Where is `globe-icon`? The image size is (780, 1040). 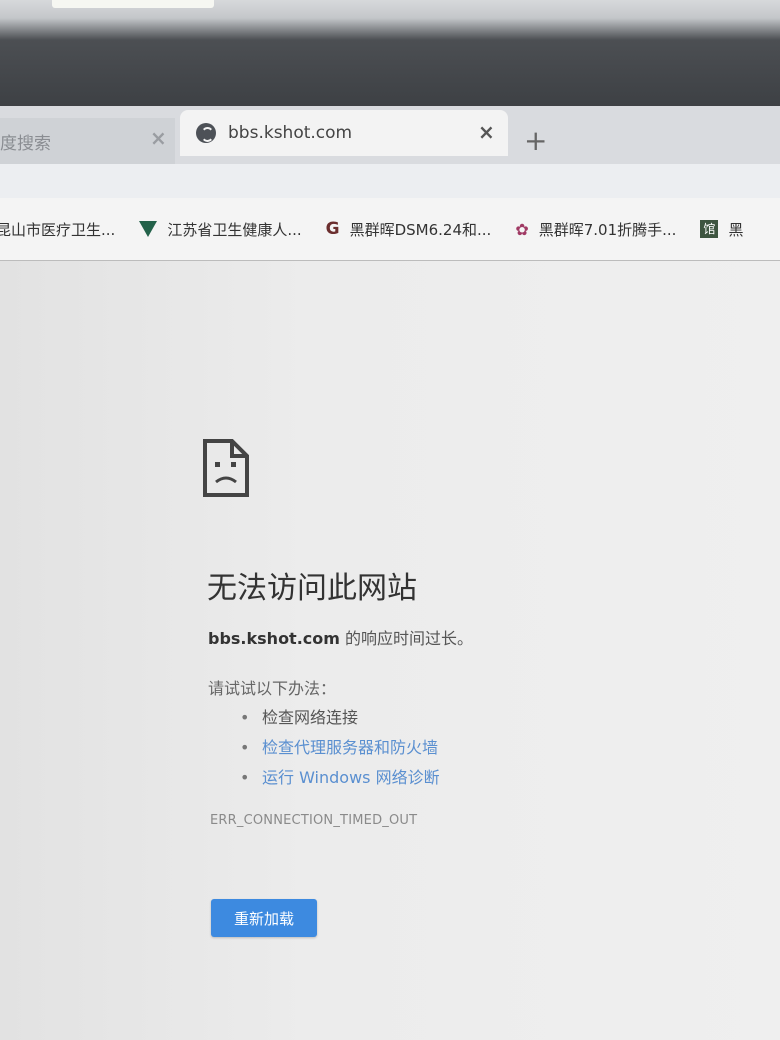 globe-icon is located at coordinates (206, 133).